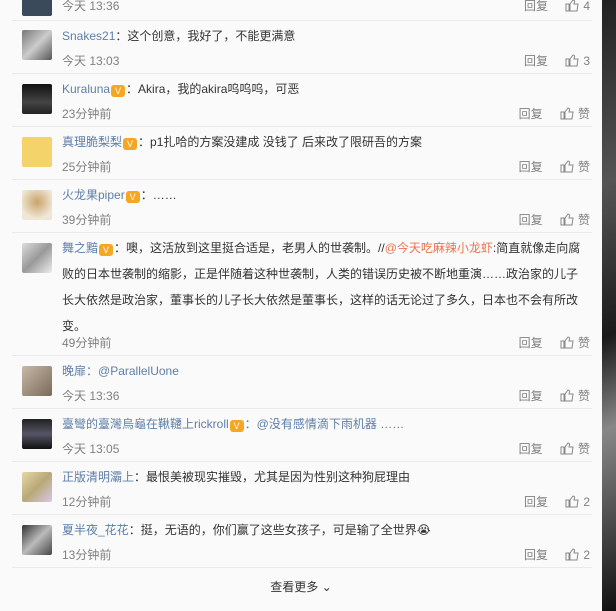 The height and width of the screenshot is (611, 616). Describe the element at coordinates (302, 382) in the screenshot. I see `list-item: 晚扉：@ParallelUone 今天 13:36 回复 赞` at that location.